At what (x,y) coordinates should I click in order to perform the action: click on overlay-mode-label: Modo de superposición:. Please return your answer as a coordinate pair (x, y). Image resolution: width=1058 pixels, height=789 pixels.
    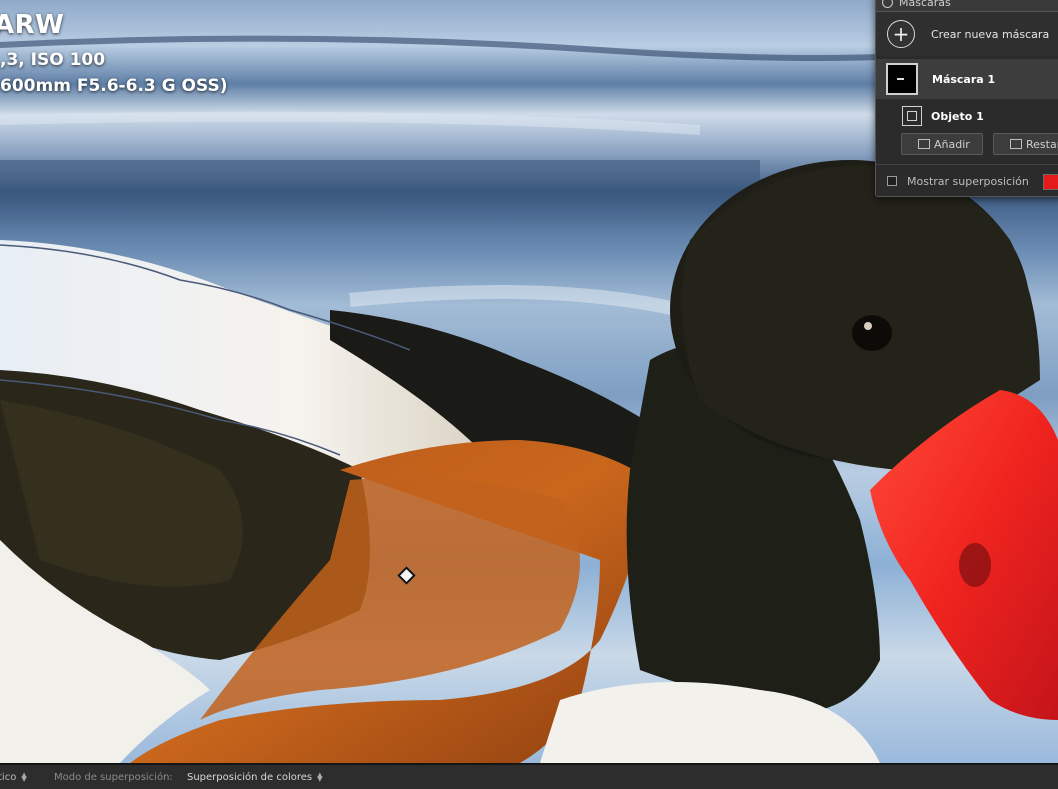
    Looking at the image, I should click on (113, 777).